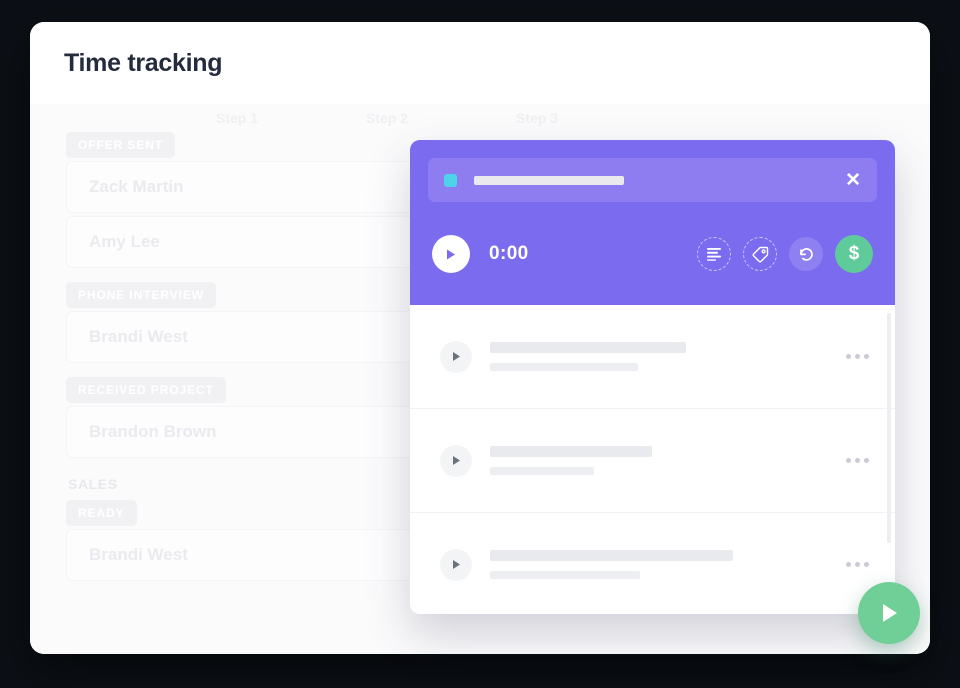 This screenshot has height=688, width=960. What do you see at coordinates (121, 145) in the screenshot?
I see `status-badge: OFFER SENT` at bounding box center [121, 145].